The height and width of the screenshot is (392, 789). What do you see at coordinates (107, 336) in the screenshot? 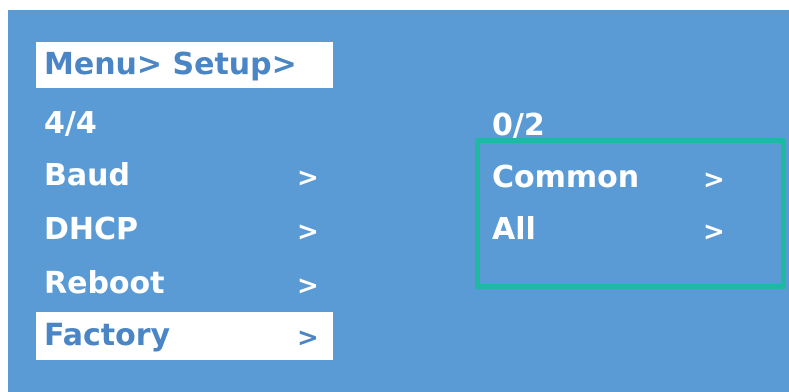
I see `menu-item-factory: Factory` at bounding box center [107, 336].